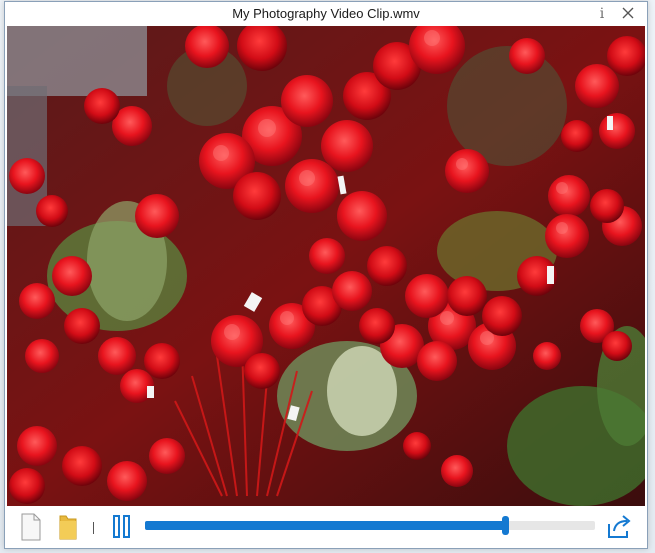 Image resolution: width=655 pixels, height=553 pixels. Describe the element at coordinates (69, 529) in the screenshot. I see `folder-icon` at that location.